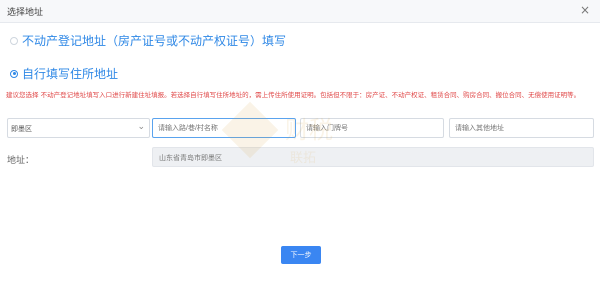 The image size is (600, 287). I want to click on radio-checked-icon, so click(14, 73).